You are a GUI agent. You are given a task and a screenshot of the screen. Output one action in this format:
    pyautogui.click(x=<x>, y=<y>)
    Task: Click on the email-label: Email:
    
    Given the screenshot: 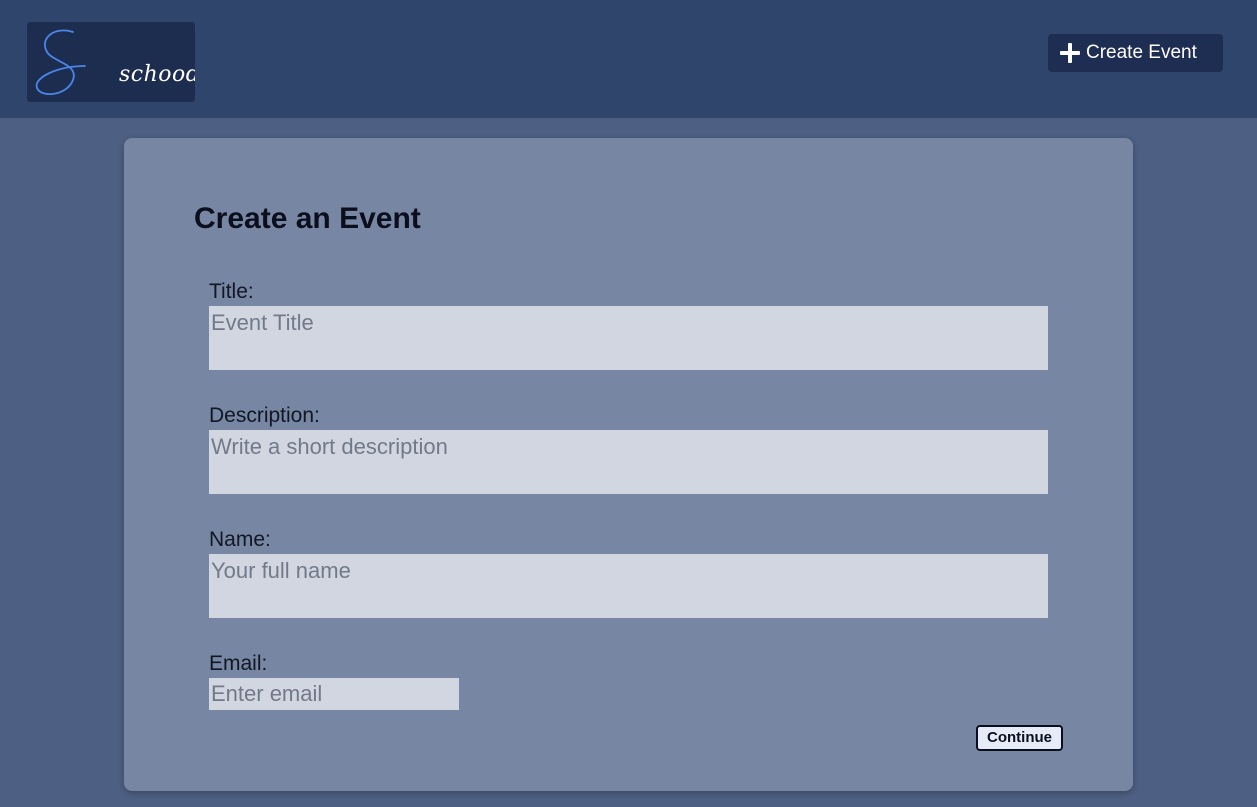 What is the action you would take?
    pyautogui.click(x=238, y=663)
    